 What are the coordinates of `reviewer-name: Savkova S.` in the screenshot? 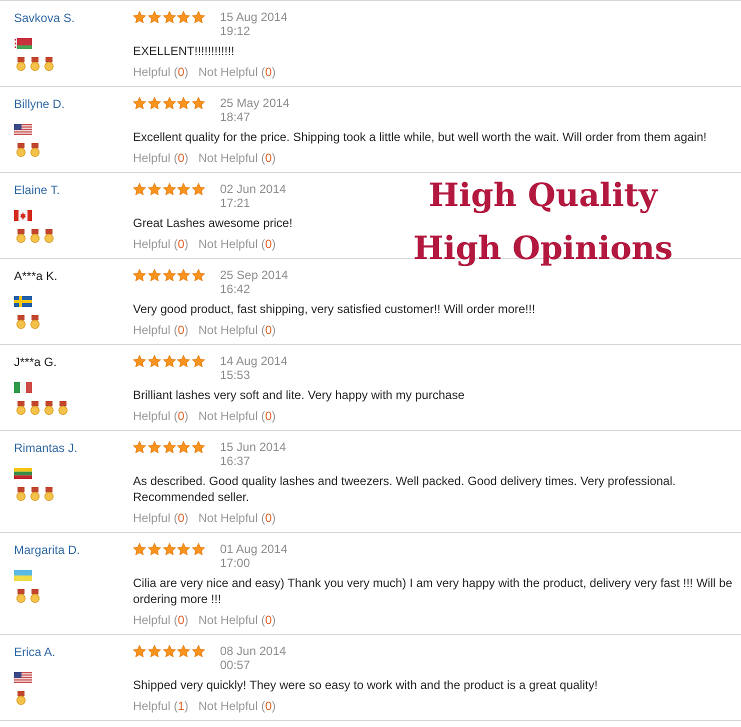 It's located at (44, 18).